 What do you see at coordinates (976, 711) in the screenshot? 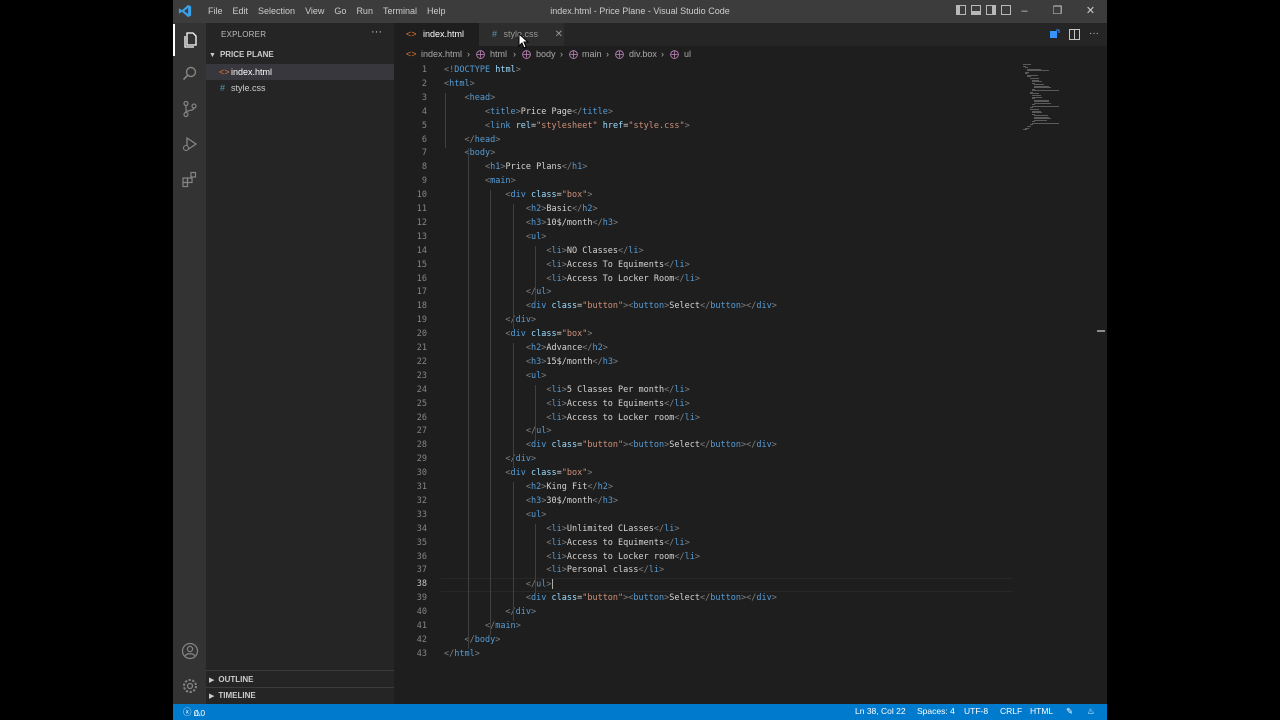
I see `encoding: UTF-8` at bounding box center [976, 711].